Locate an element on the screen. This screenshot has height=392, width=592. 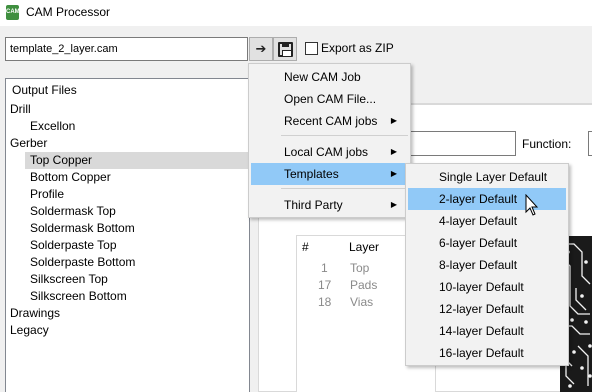
tree-item-profile: Profile is located at coordinates (47, 194).